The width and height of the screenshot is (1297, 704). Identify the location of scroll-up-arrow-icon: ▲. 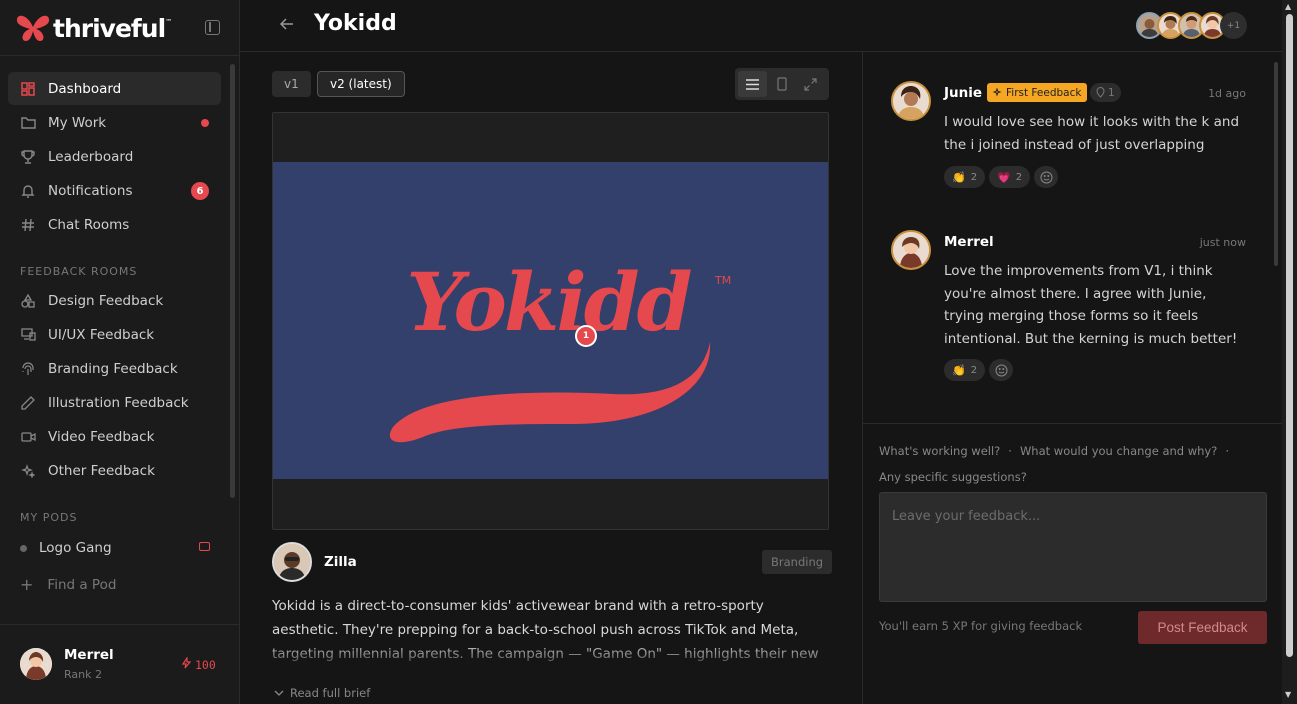
(1288, 6).